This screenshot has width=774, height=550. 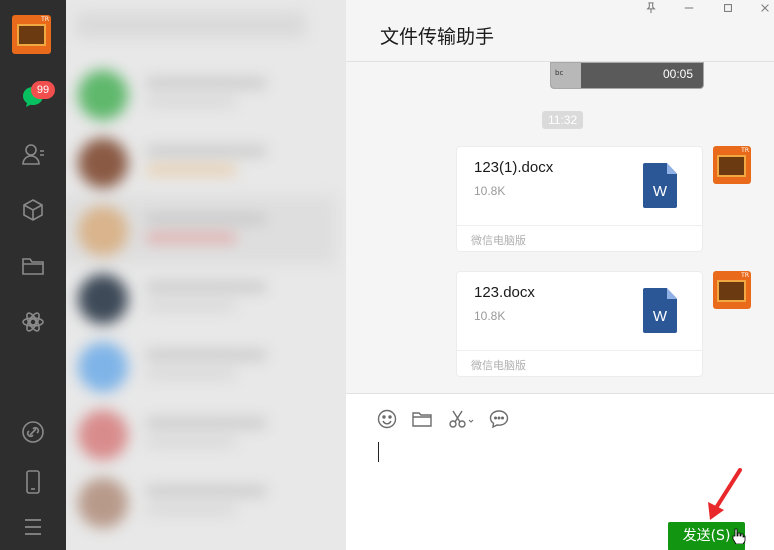 I want to click on contacts-icon, so click(x=33, y=154).